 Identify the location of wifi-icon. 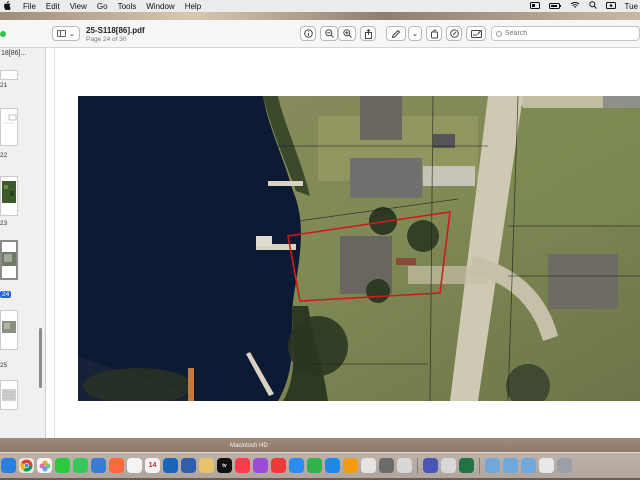
(575, 6).